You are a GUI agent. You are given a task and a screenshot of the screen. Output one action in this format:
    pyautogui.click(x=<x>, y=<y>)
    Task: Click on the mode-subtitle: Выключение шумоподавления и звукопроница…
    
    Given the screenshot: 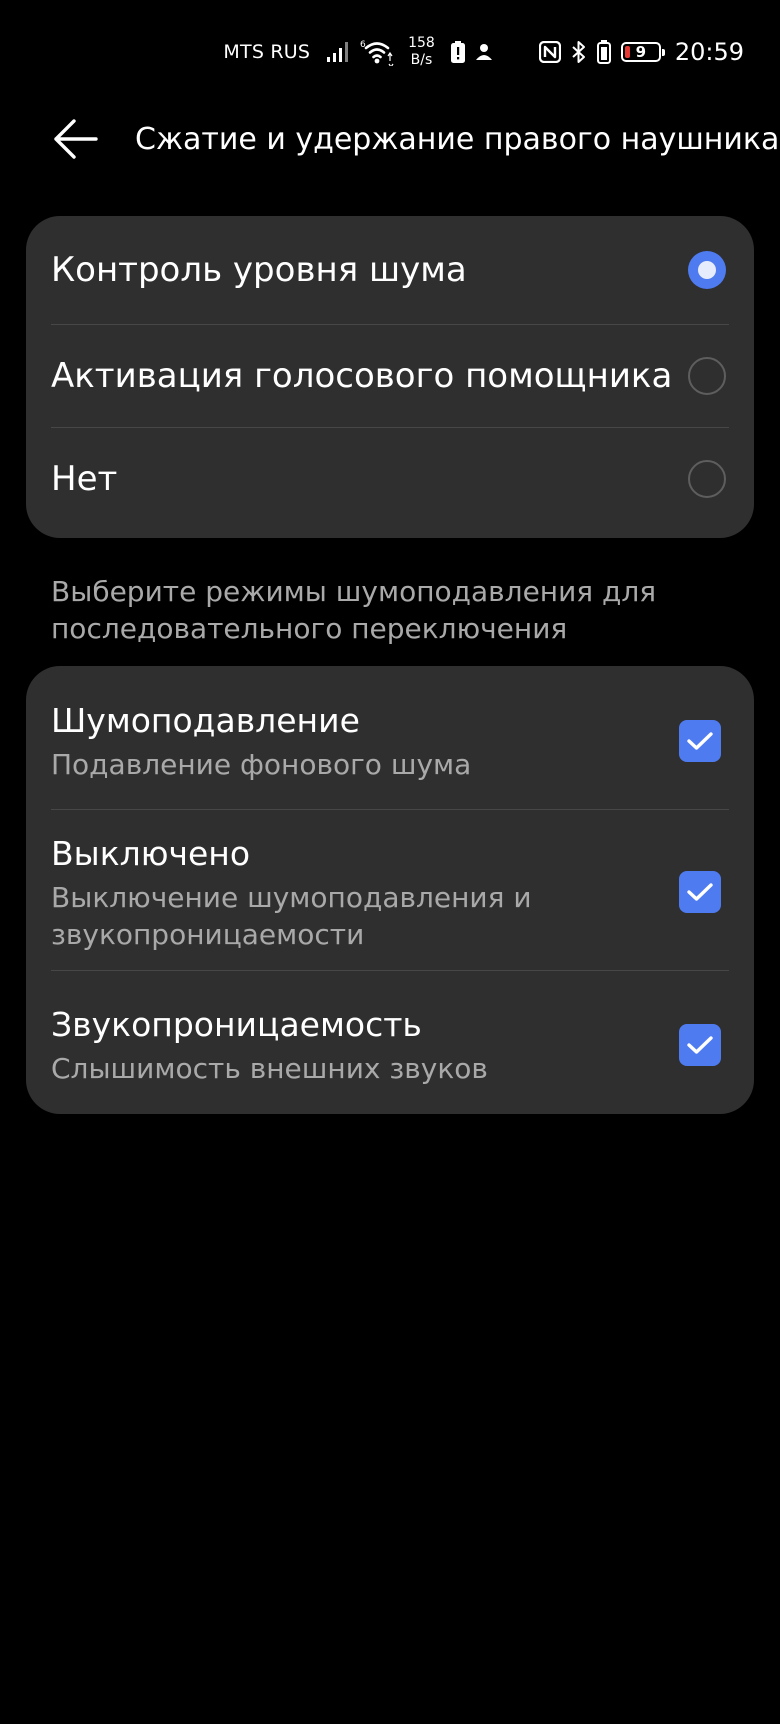 What is the action you would take?
    pyautogui.click(x=291, y=916)
    